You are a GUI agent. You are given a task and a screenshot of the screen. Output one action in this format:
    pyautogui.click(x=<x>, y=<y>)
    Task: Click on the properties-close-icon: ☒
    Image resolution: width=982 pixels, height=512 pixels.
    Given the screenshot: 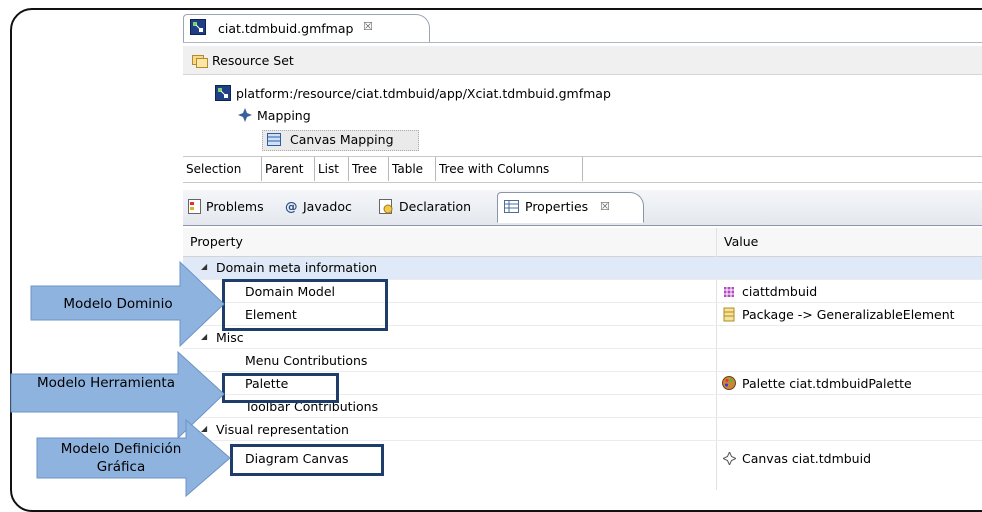 What is the action you would take?
    pyautogui.click(x=605, y=207)
    